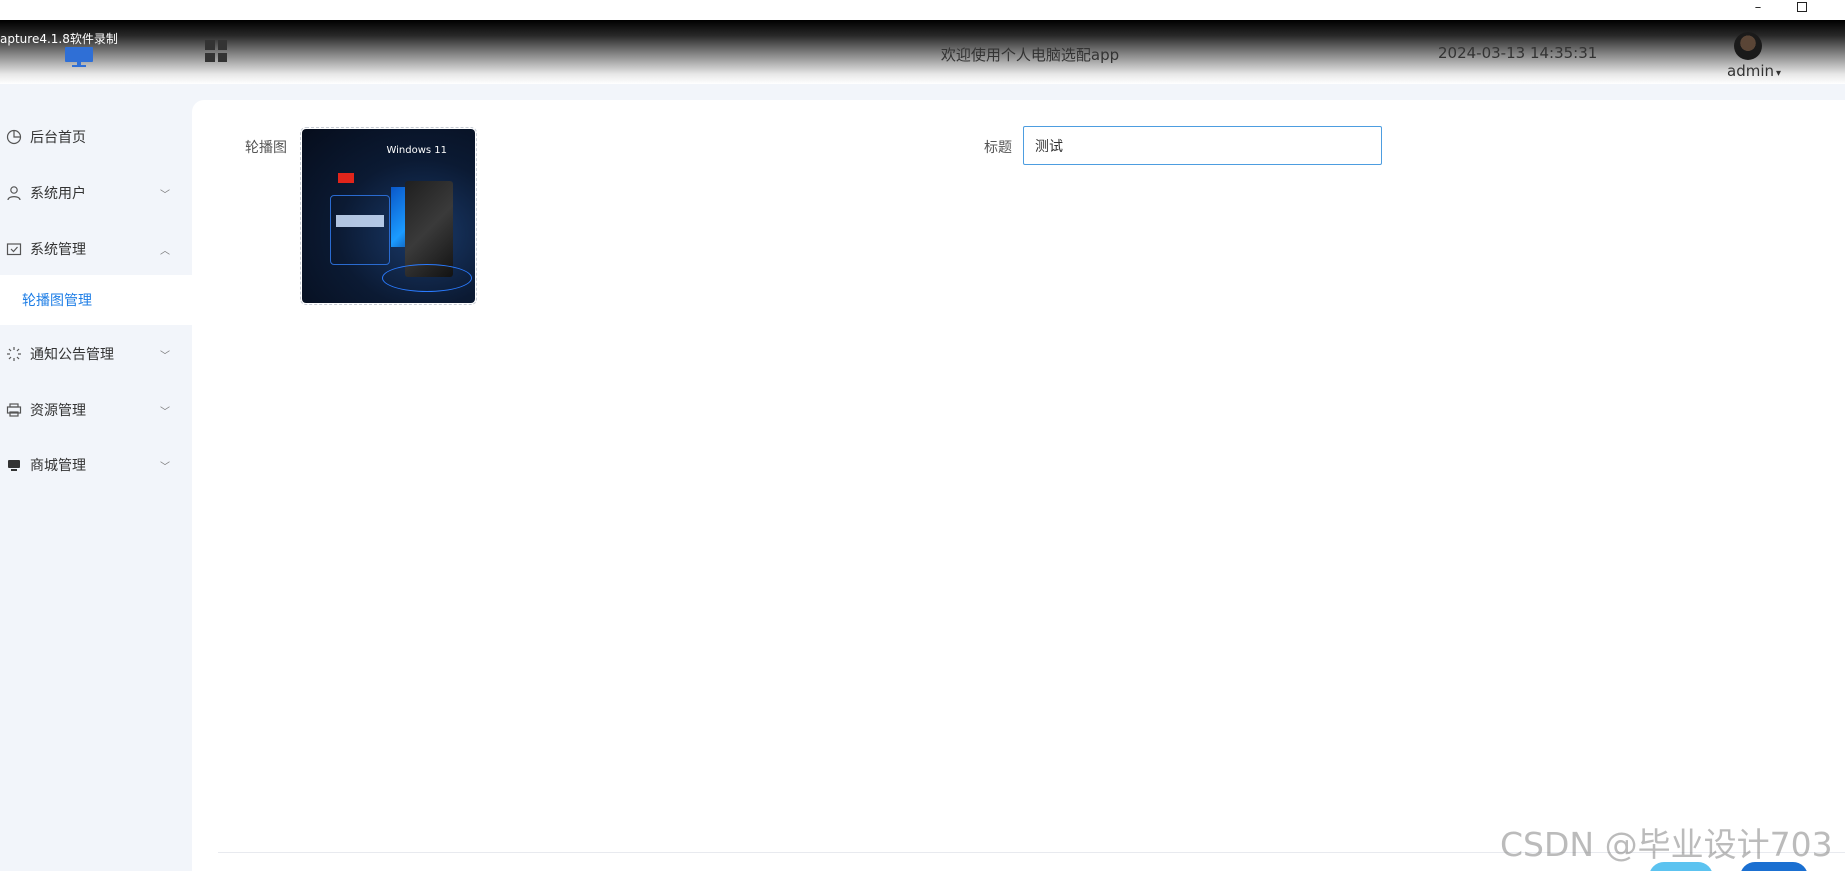 This screenshot has height=871, width=1845. What do you see at coordinates (72, 355) in the screenshot?
I see `sidebar-item-label: 通知公告管理` at bounding box center [72, 355].